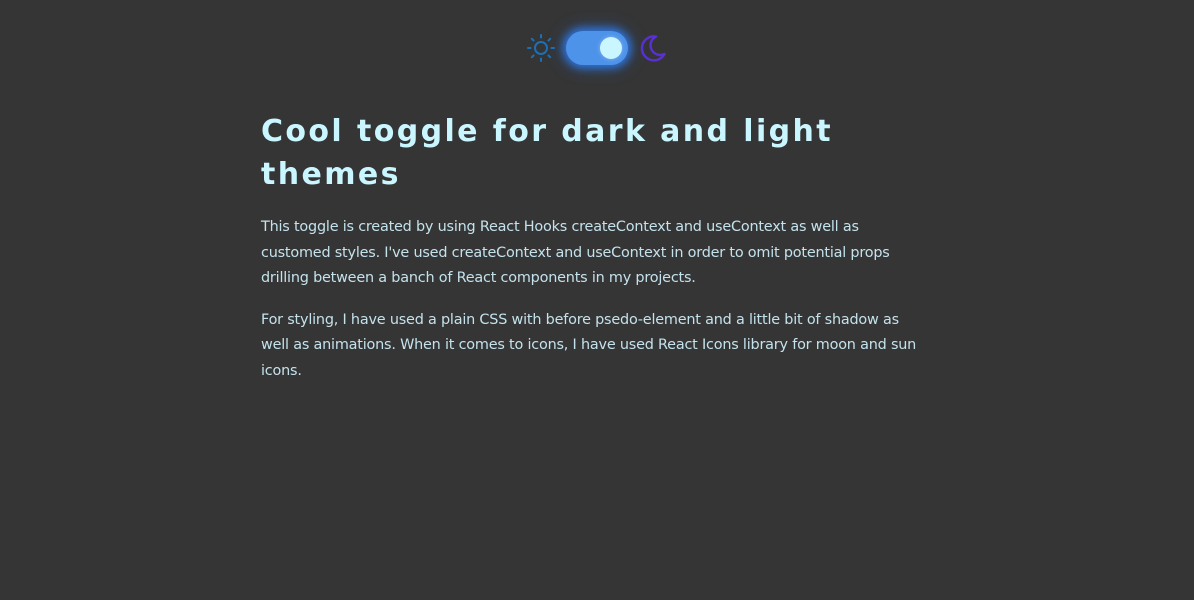  What do you see at coordinates (611, 48) in the screenshot?
I see `toggle-knob` at bounding box center [611, 48].